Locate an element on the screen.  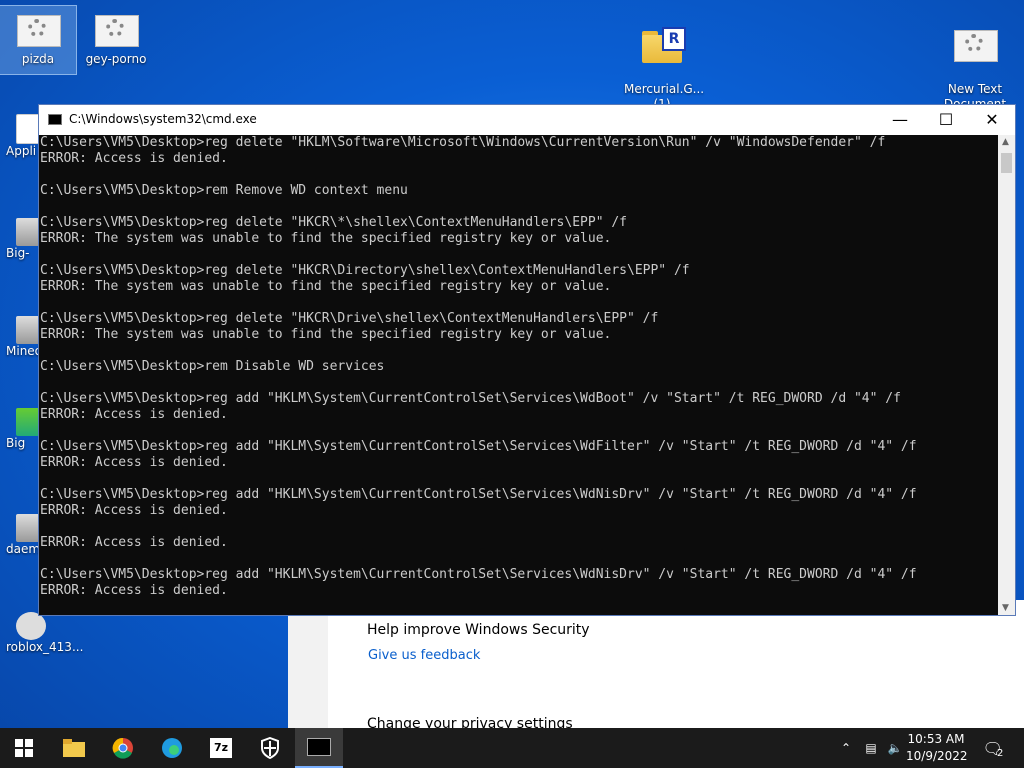
cmd-title: C:\Windows\system32\cmd.exe is located at coordinates (163, 119).